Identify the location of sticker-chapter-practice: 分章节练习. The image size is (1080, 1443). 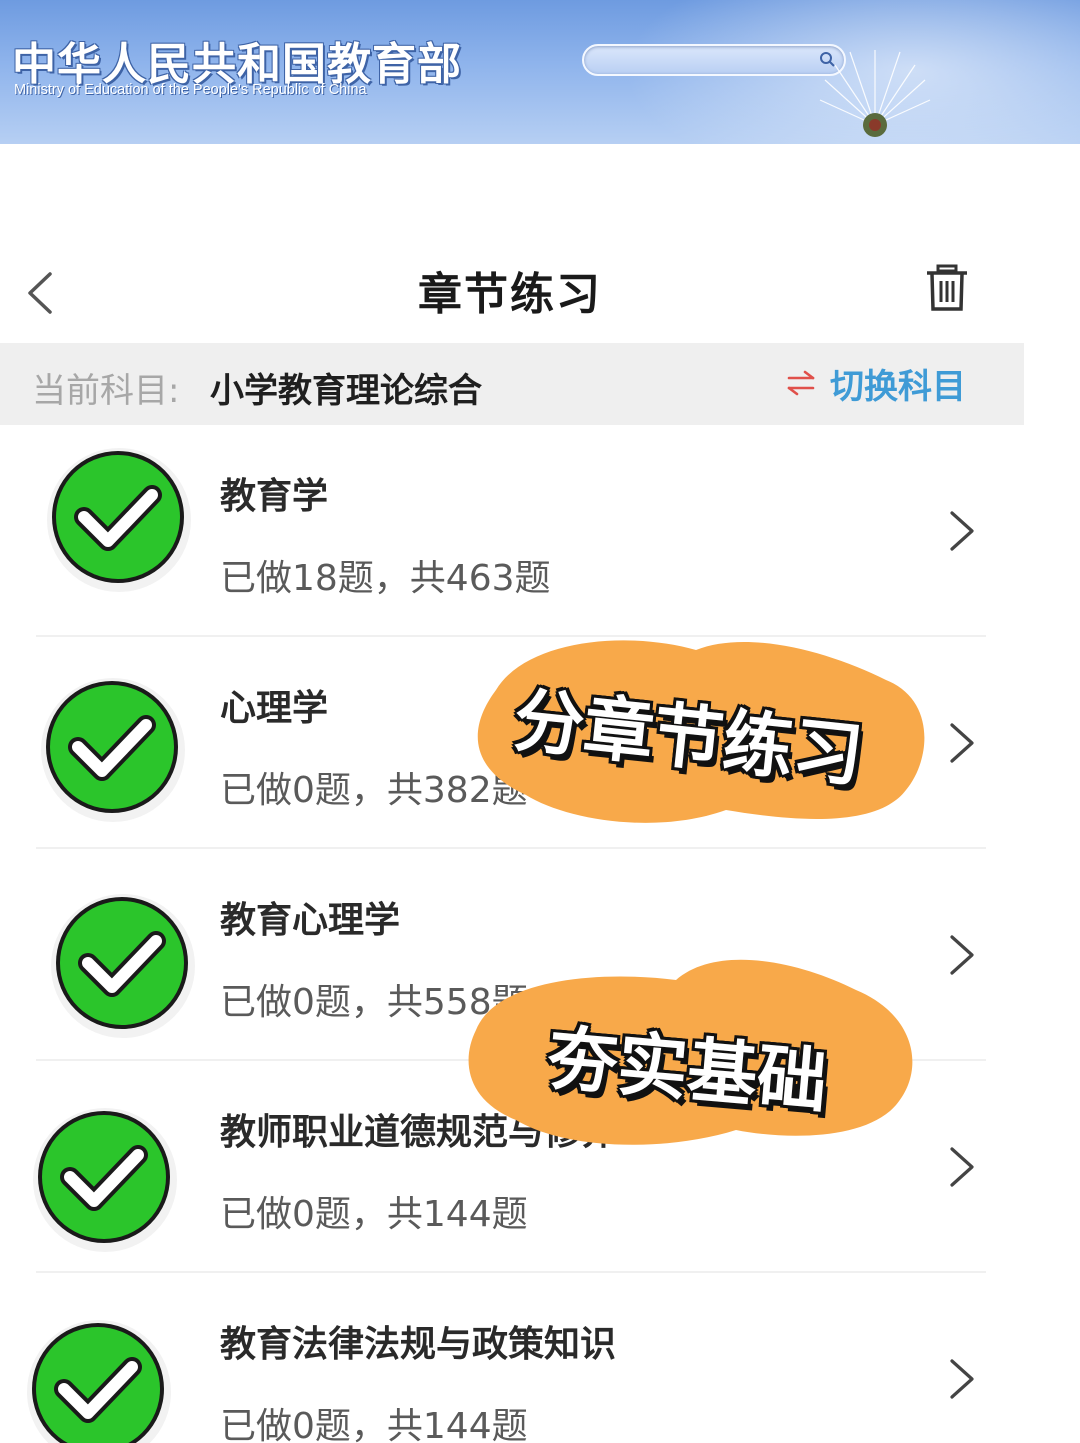
(701, 725).